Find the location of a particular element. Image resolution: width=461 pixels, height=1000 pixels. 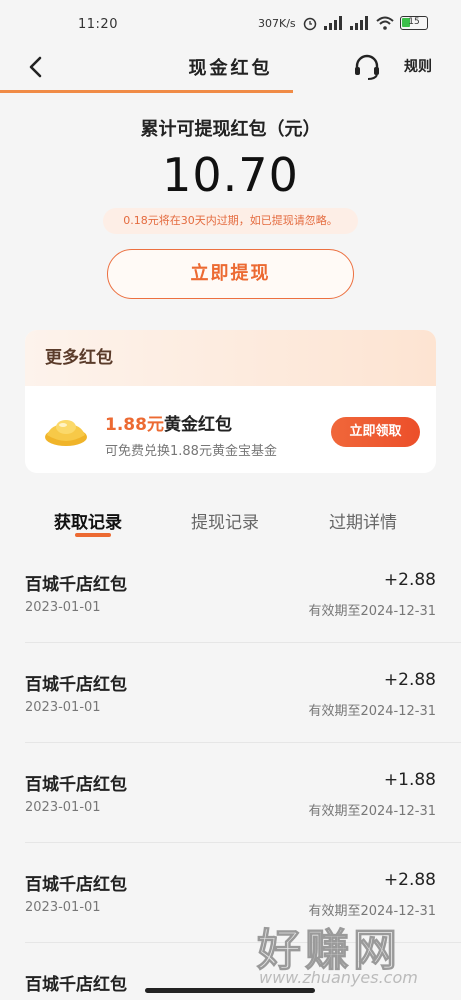

tab-obtain-records: 获取记录 is located at coordinates (88, 520).